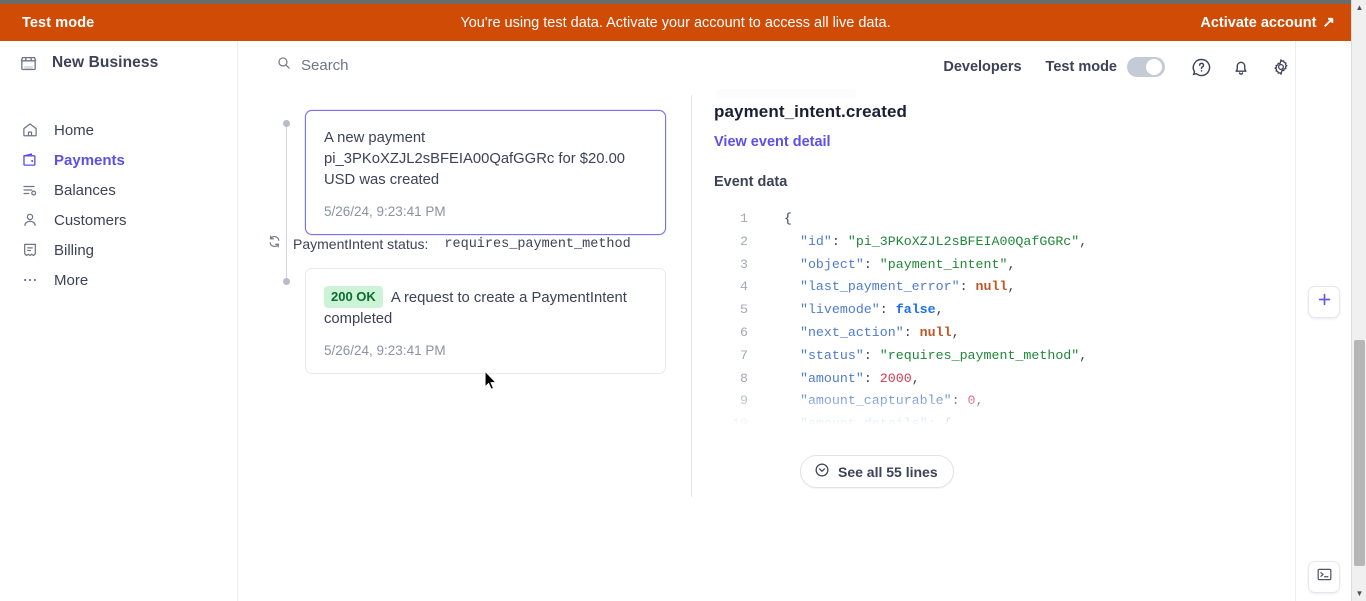 The height and width of the screenshot is (601, 1366). What do you see at coordinates (786, 93) in the screenshot?
I see `scrolled-content-fragment` at bounding box center [786, 93].